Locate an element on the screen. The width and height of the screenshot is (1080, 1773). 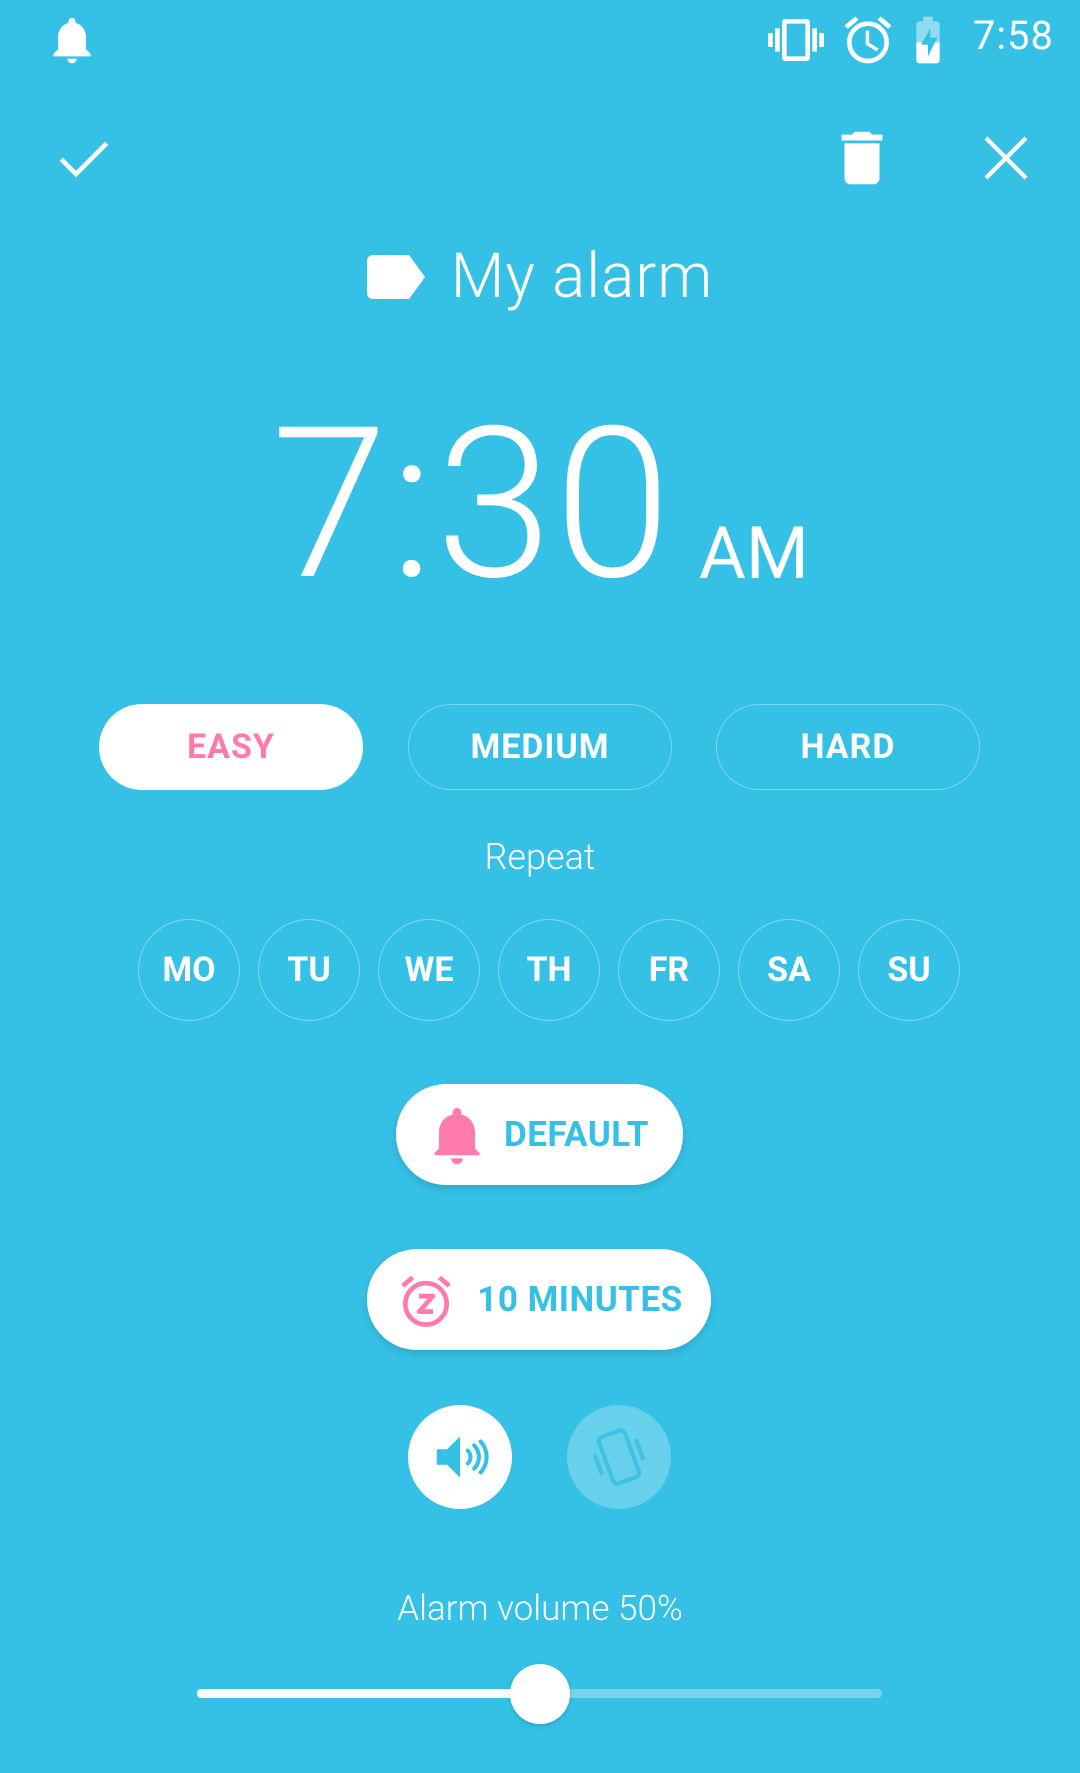
day-we: WE is located at coordinates (429, 970).